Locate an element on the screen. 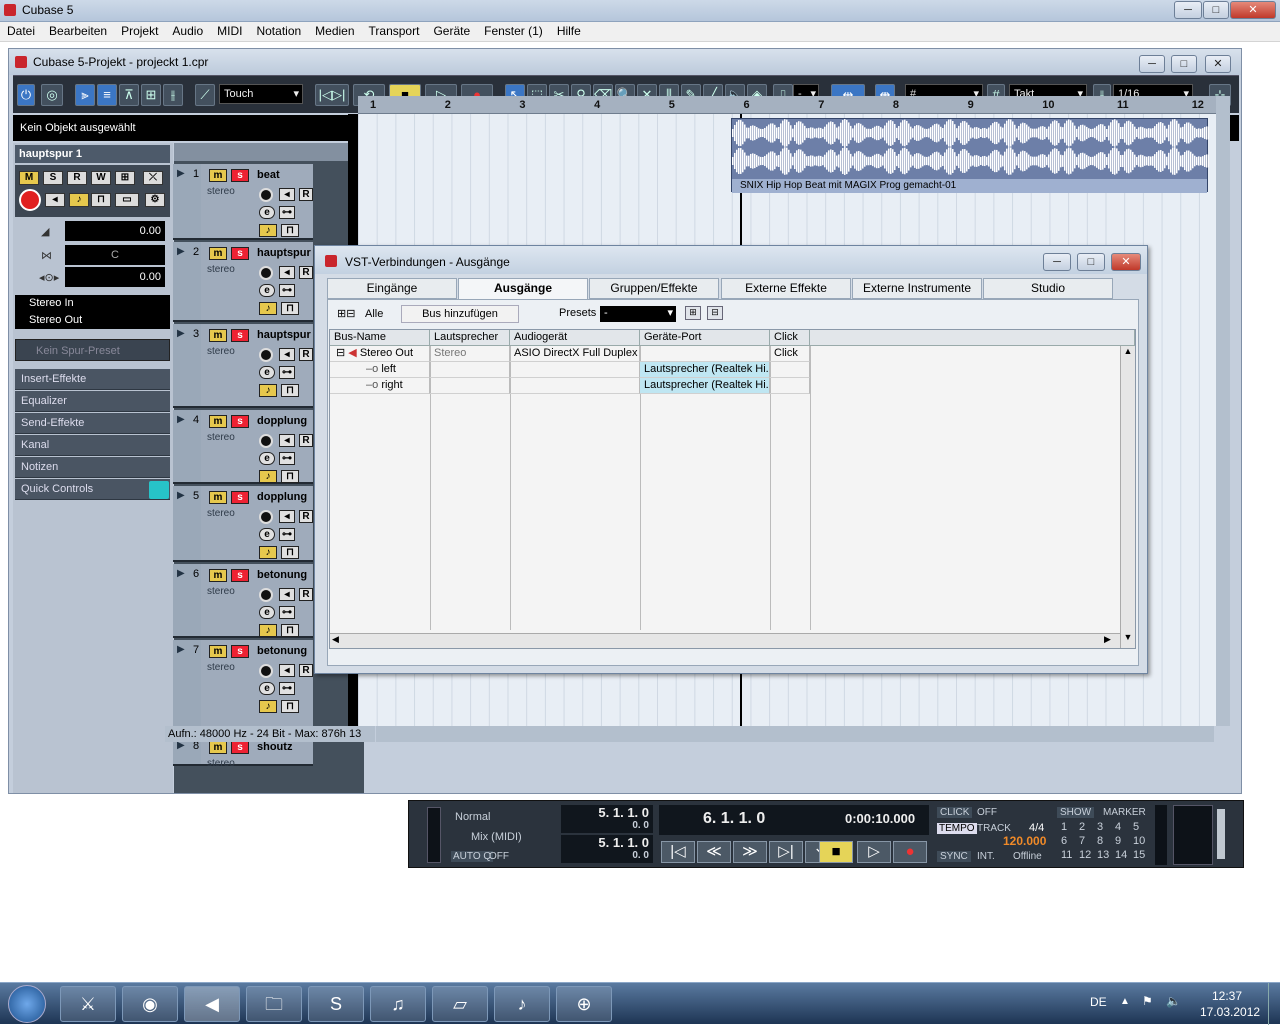  table-row: –o left is located at coordinates (380, 370).